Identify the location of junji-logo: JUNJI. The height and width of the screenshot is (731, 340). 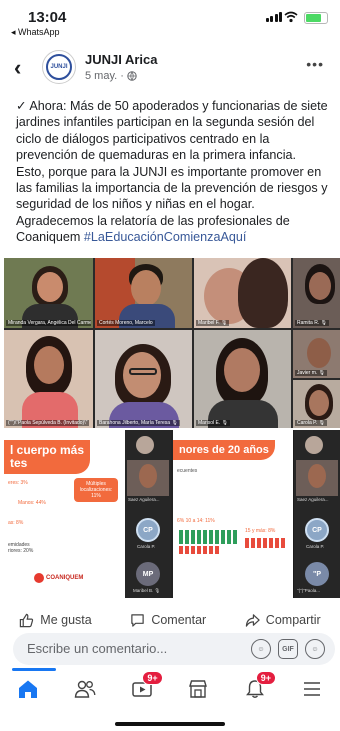
(59, 67).